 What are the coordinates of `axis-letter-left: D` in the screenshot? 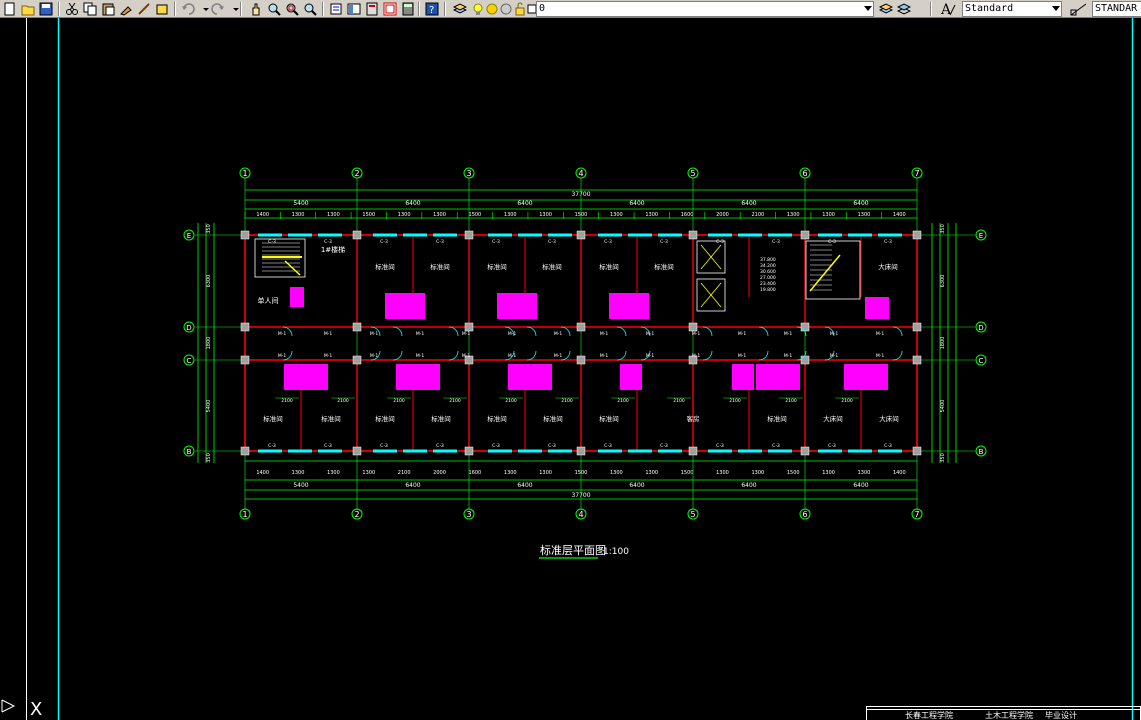 It's located at (188, 328).